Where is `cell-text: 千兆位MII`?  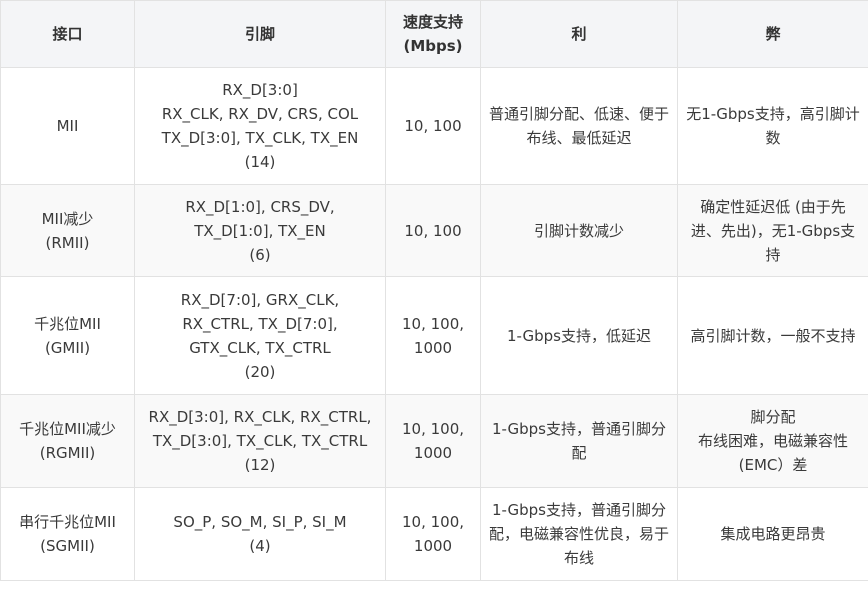 cell-text: 千兆位MII is located at coordinates (67, 323).